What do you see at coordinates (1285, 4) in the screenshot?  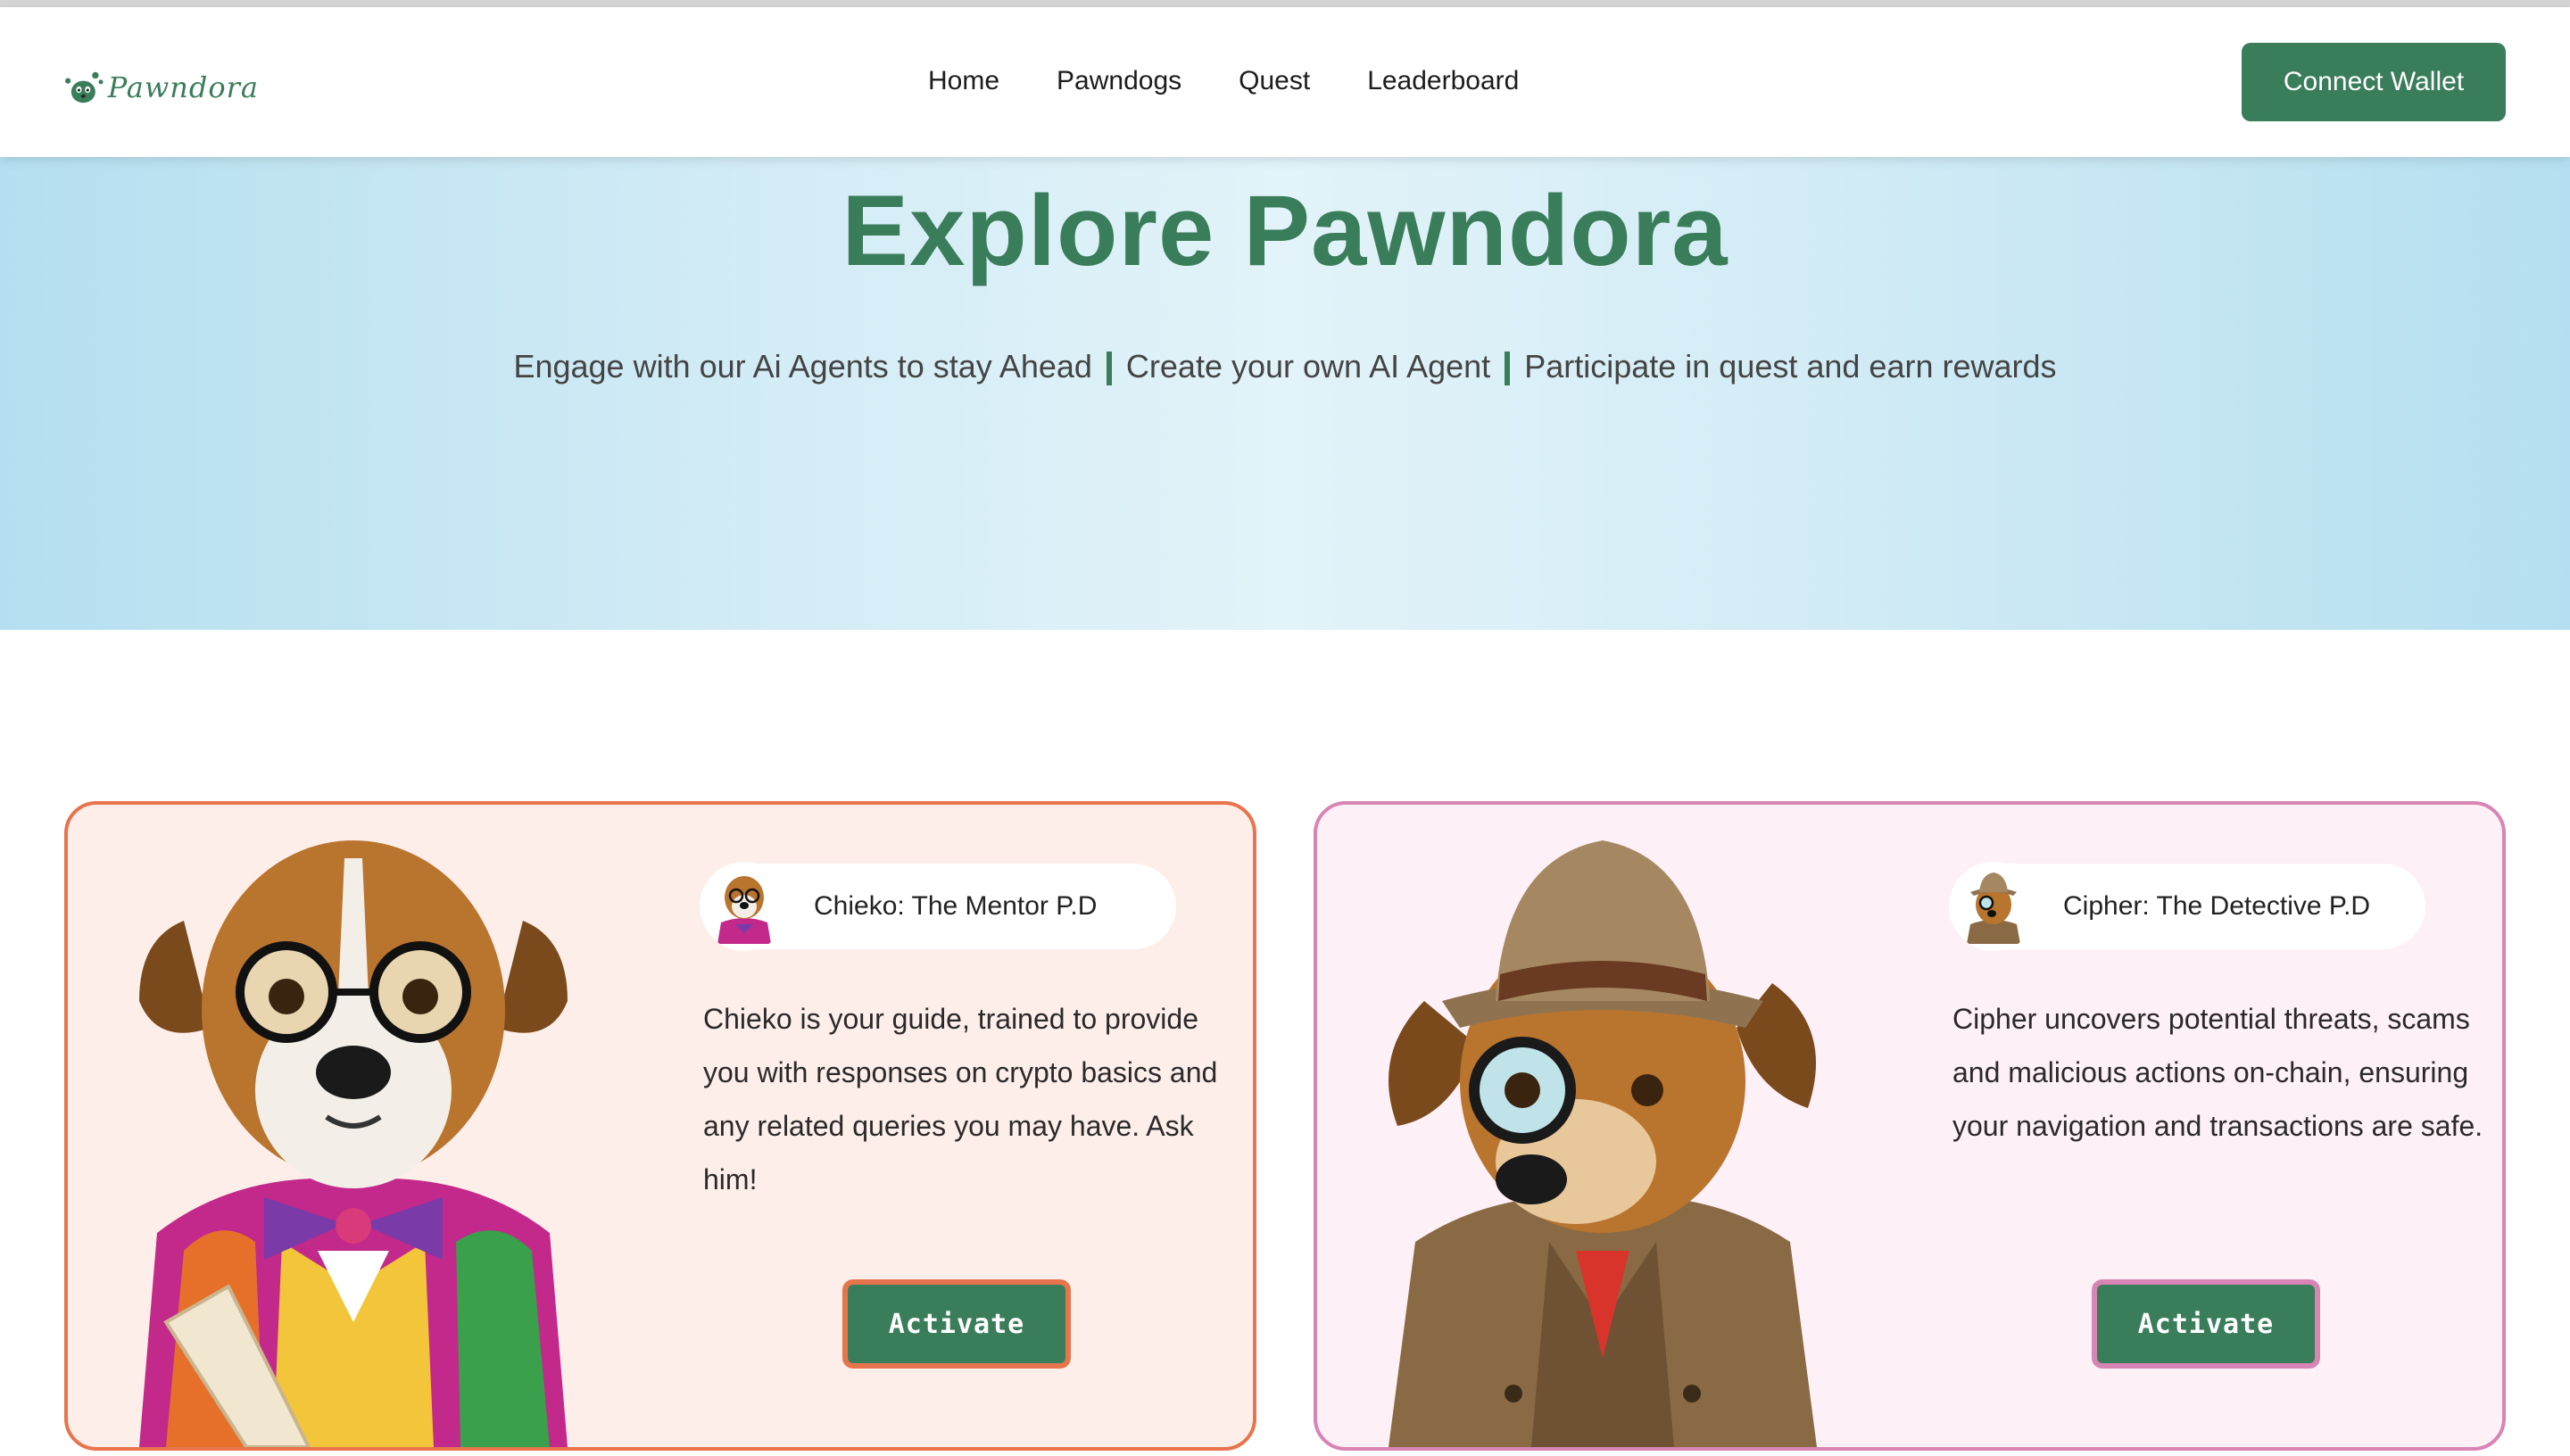 I see `top-border` at bounding box center [1285, 4].